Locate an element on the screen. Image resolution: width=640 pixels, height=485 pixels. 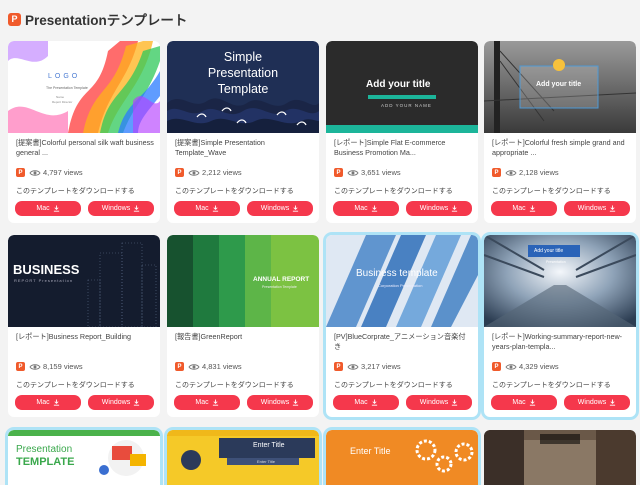
template-title: [PV]BlueCorprate_アニメーション音楽付き is located at coordinates (403, 342).